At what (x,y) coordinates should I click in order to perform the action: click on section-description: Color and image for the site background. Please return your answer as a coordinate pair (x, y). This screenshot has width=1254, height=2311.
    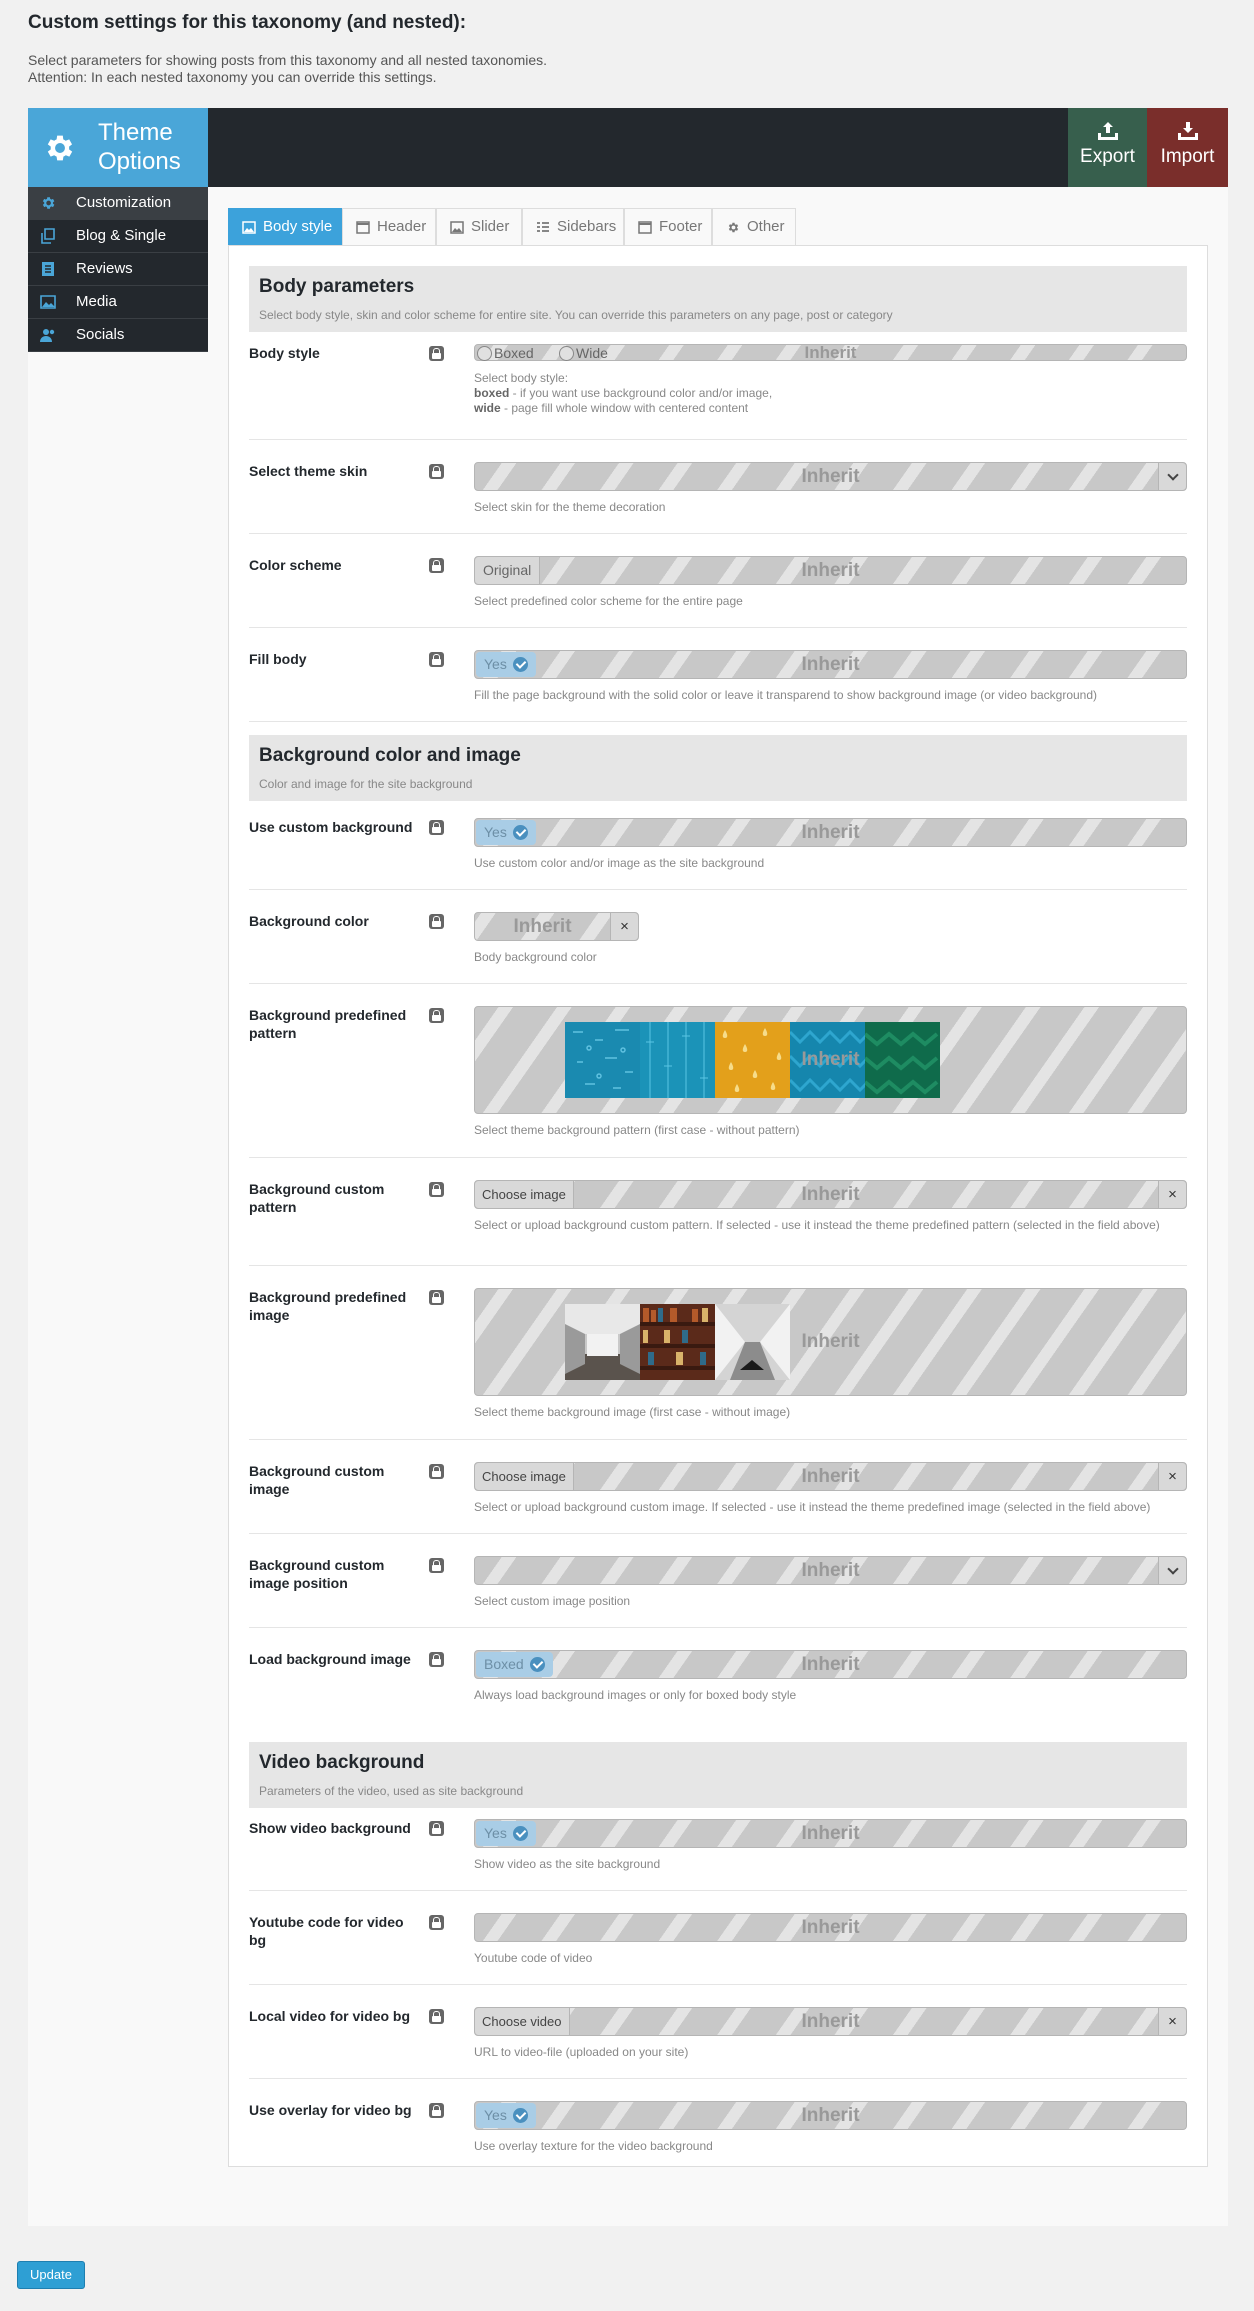
    Looking at the image, I should click on (366, 784).